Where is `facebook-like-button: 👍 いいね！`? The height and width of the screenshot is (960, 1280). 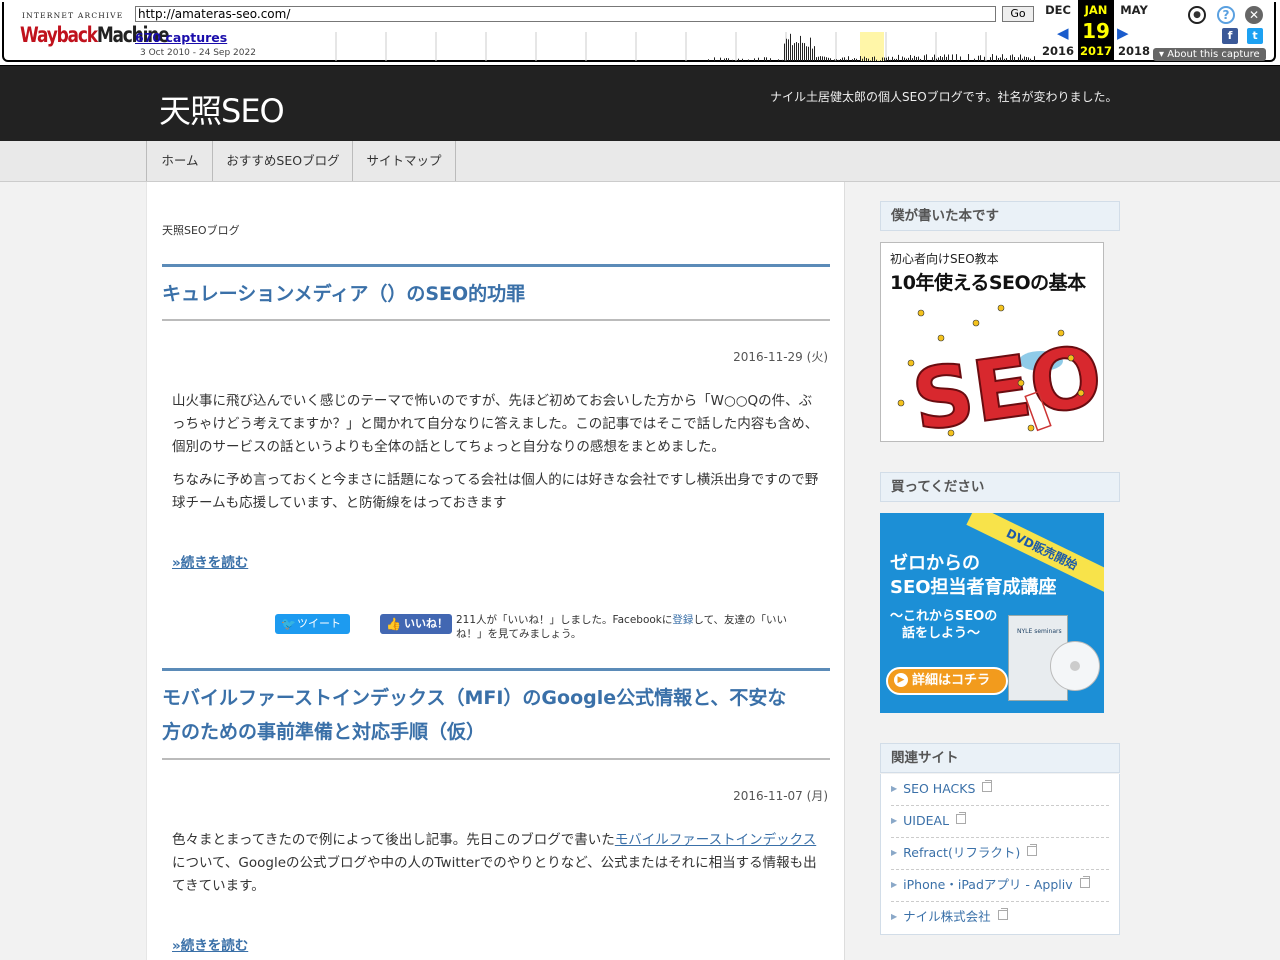
facebook-like-button: 👍 いいね！ is located at coordinates (416, 624).